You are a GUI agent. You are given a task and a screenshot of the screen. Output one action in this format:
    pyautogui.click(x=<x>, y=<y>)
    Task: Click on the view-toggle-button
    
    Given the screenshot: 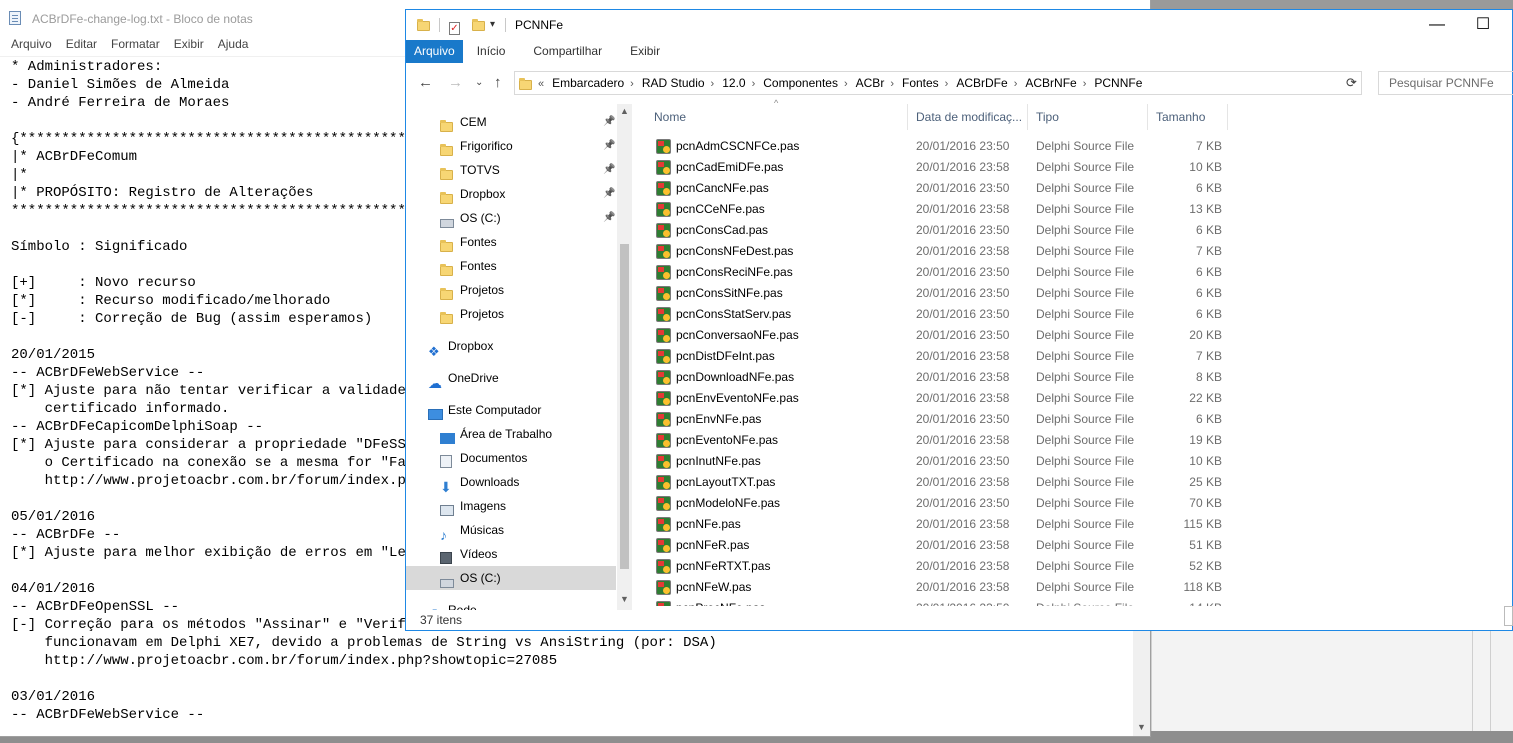 What is the action you would take?
    pyautogui.click(x=1508, y=616)
    